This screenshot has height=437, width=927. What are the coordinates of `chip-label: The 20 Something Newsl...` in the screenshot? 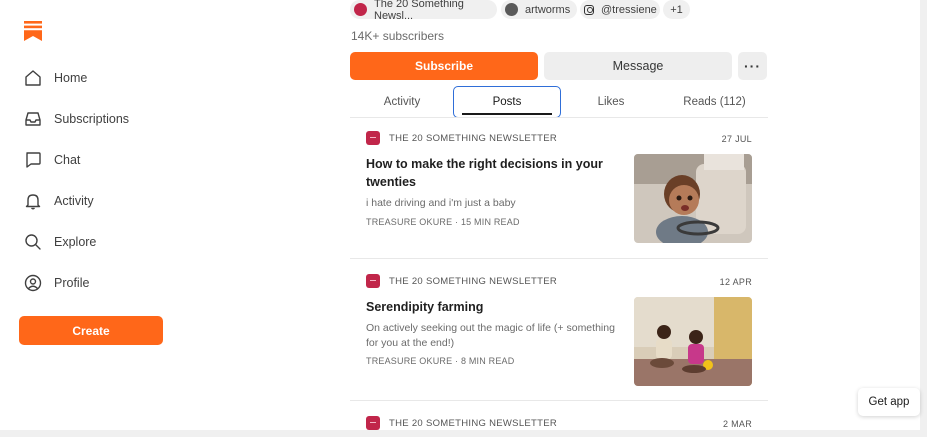 It's located at (419, 11).